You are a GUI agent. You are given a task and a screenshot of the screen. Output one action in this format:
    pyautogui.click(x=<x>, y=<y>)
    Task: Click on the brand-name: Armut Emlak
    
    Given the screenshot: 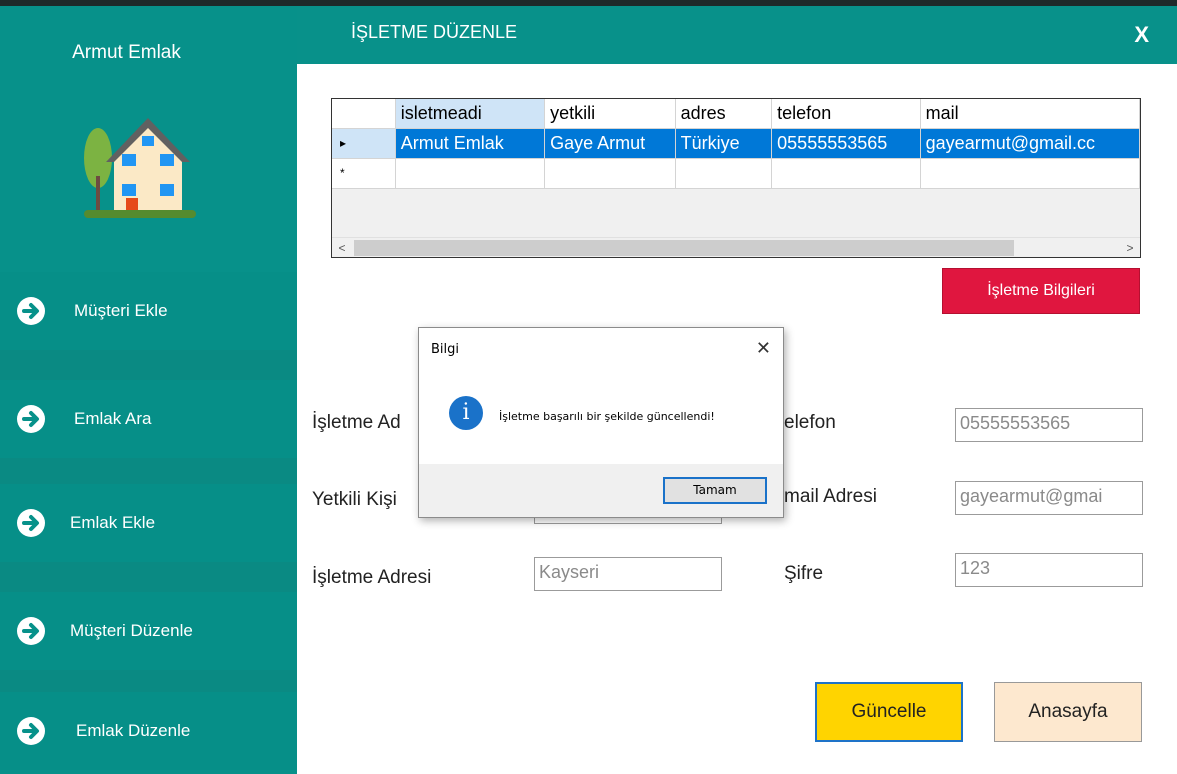 What is the action you would take?
    pyautogui.click(x=126, y=52)
    